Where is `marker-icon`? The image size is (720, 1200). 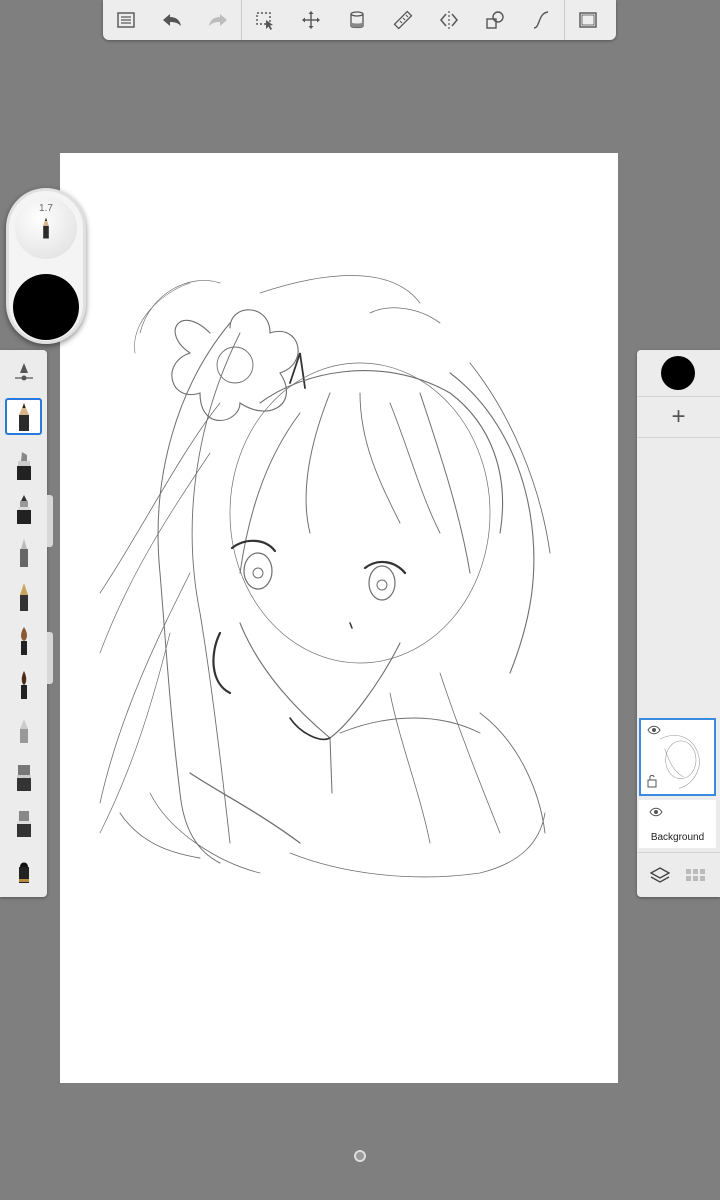 marker-icon is located at coordinates (23, 465).